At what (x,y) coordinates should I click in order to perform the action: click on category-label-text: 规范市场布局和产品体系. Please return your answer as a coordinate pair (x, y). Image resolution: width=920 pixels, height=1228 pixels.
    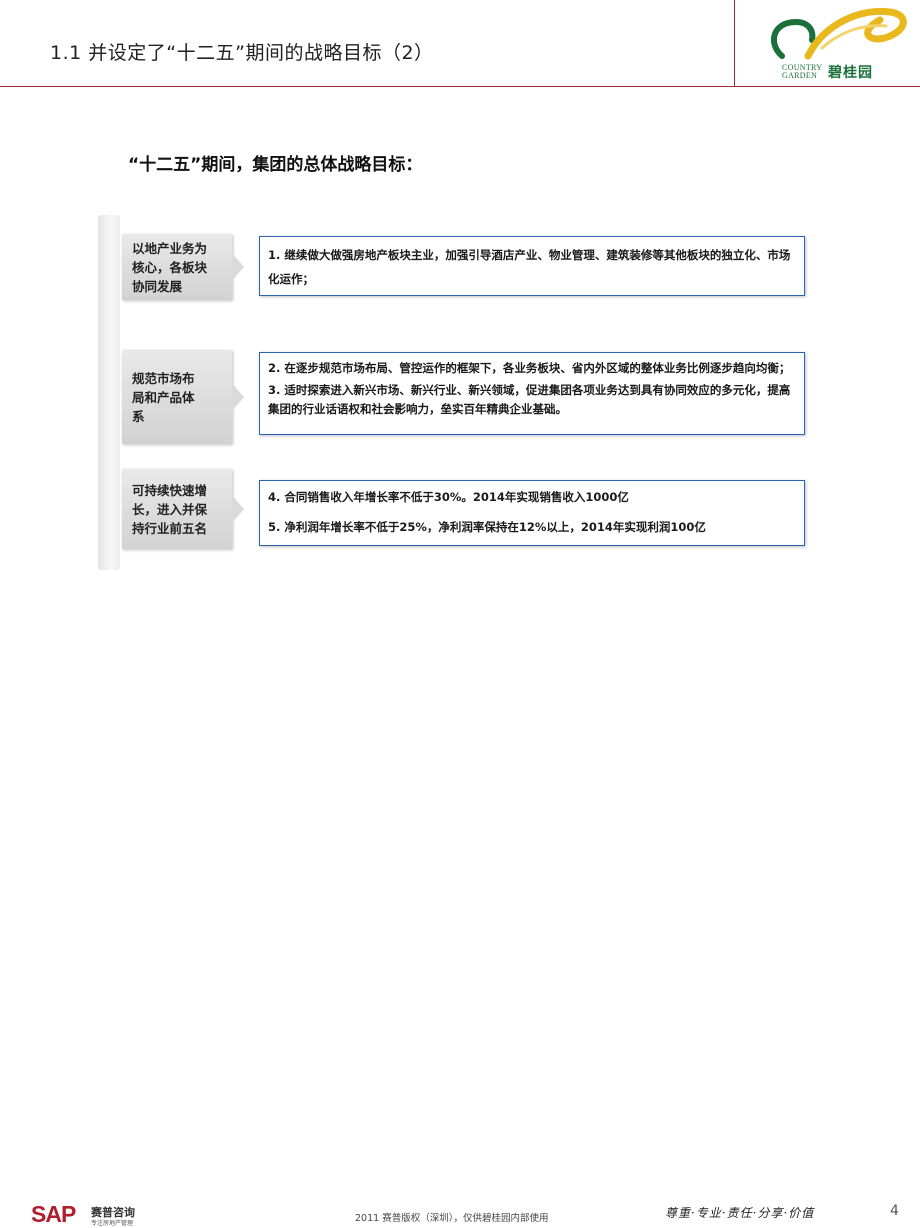
    Looking at the image, I should click on (163, 397).